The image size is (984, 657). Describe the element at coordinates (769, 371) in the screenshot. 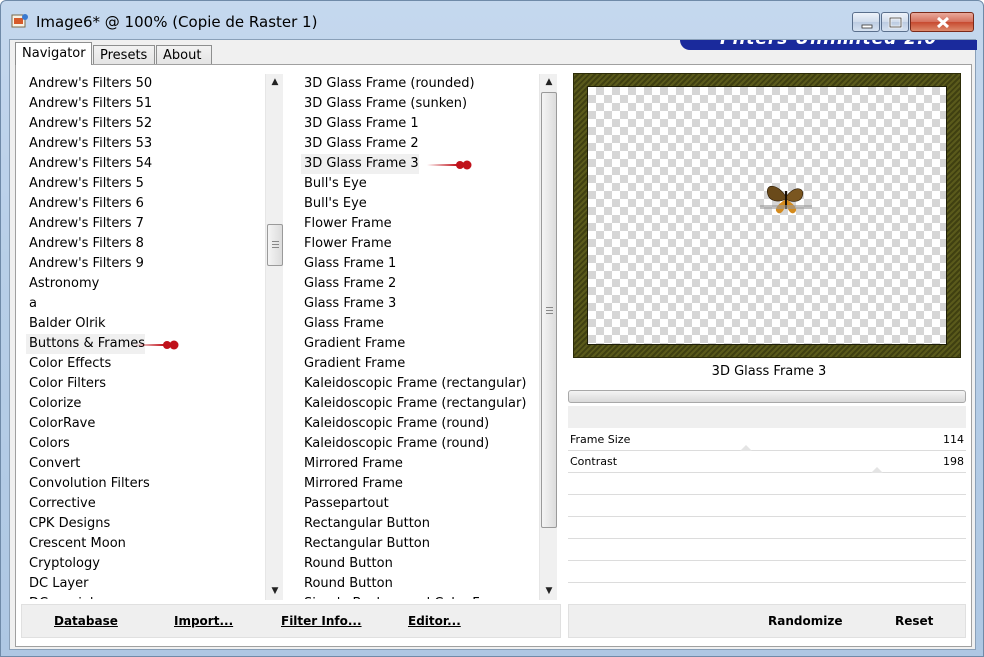

I see `selected-filter-name: 3D Glass Frame 3` at that location.